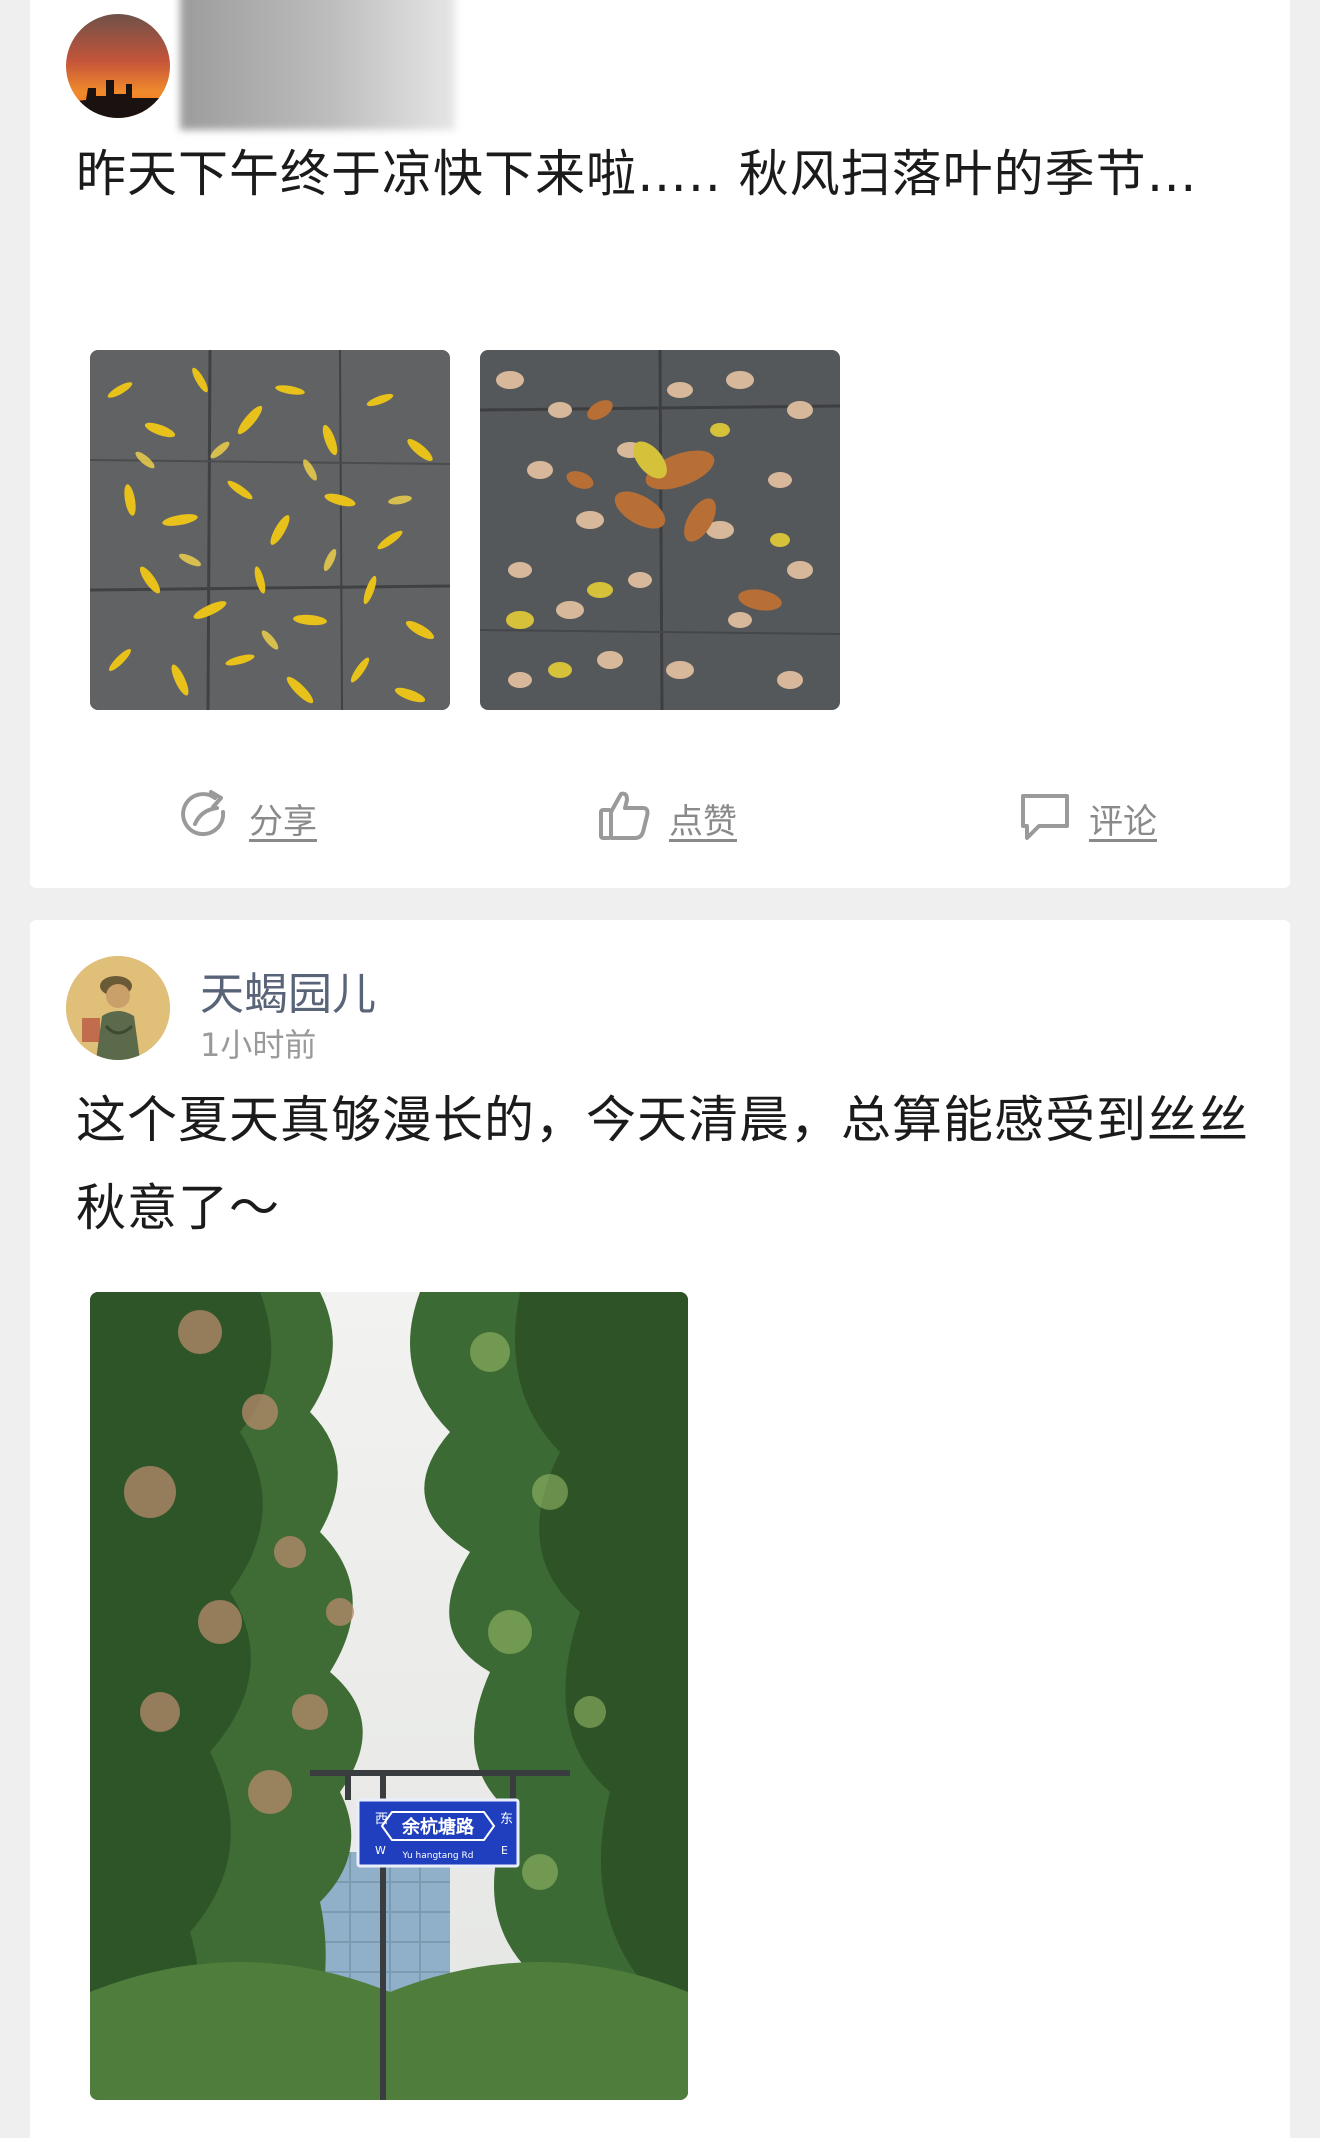 The image size is (1320, 2138). What do you see at coordinates (246, 818) in the screenshot?
I see `share-button: 分享` at bounding box center [246, 818].